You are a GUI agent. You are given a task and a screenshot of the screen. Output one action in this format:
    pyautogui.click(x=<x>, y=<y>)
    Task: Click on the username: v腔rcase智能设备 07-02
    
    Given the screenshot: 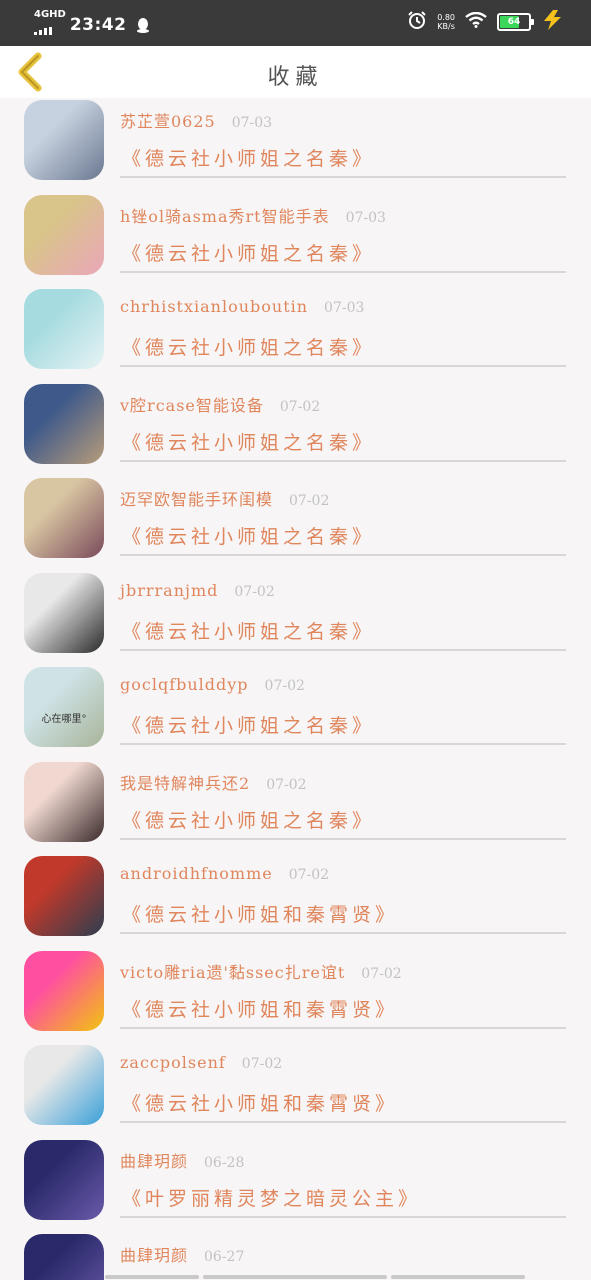 What is the action you would take?
    pyautogui.click(x=220, y=404)
    